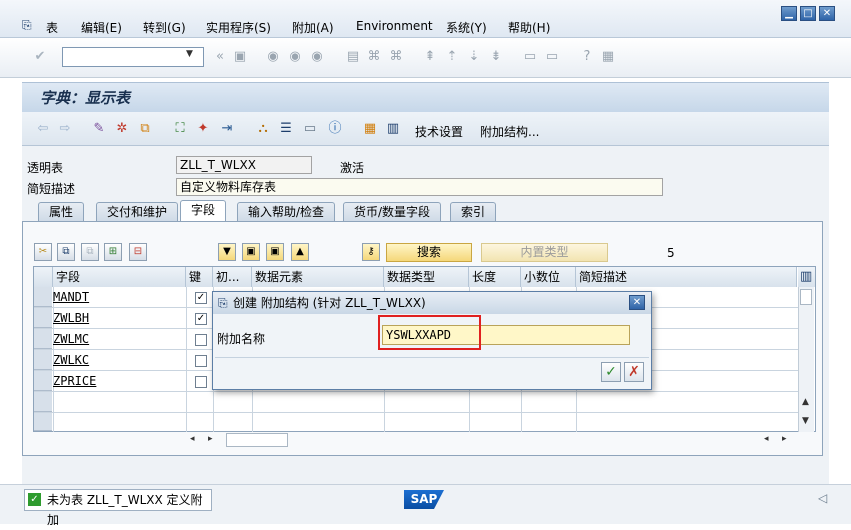 The height and width of the screenshot is (530, 851). What do you see at coordinates (300, 252) in the screenshot?
I see `scroll-up-icon: ▲` at bounding box center [300, 252].